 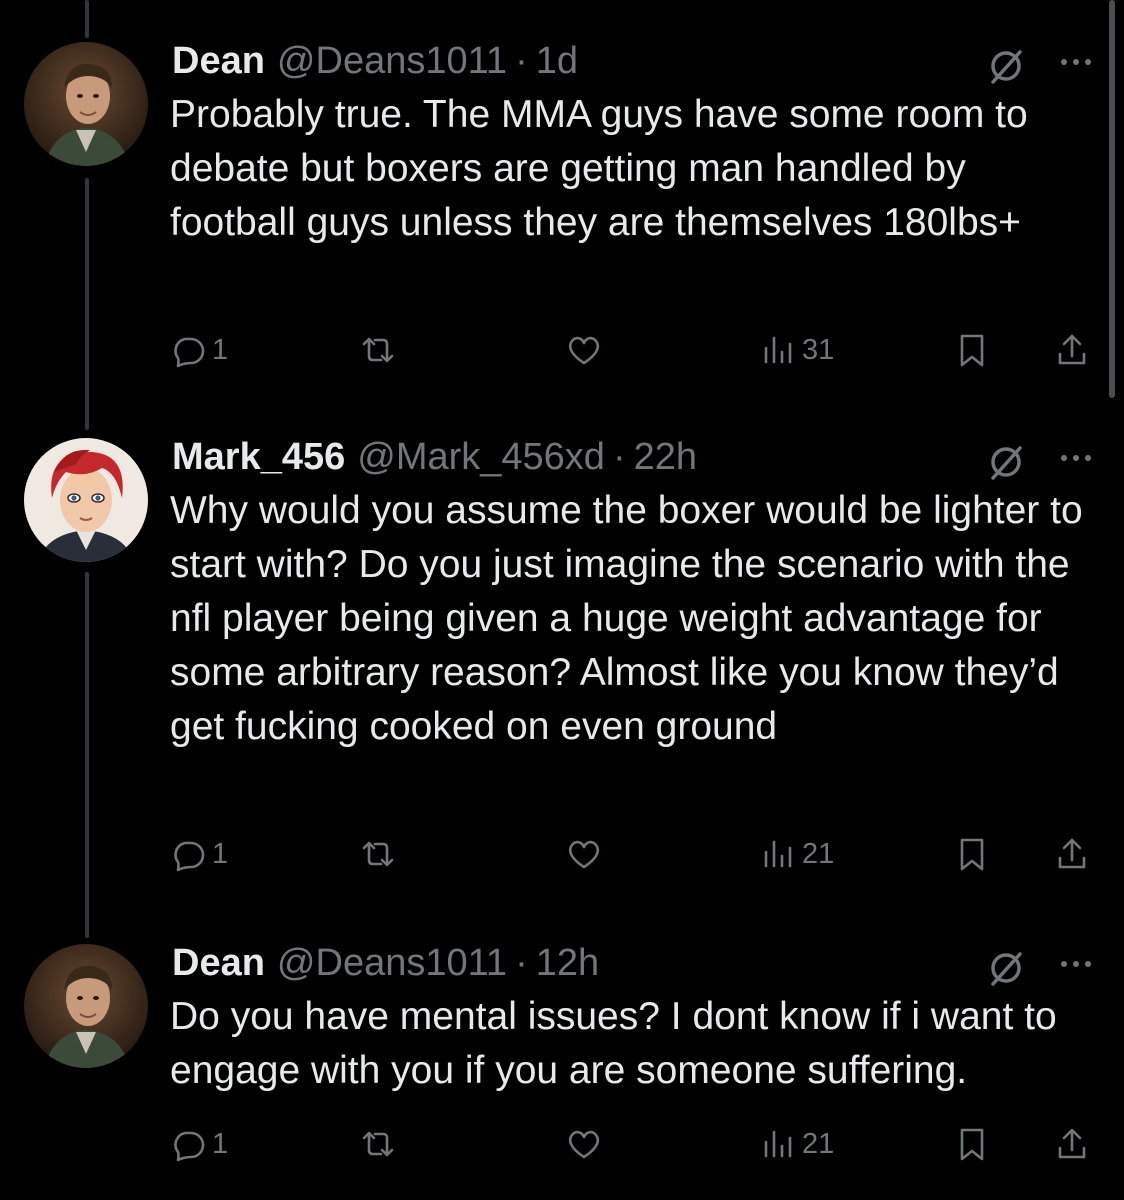 I want to click on action-bar: 1 31, so click(x=635, y=350).